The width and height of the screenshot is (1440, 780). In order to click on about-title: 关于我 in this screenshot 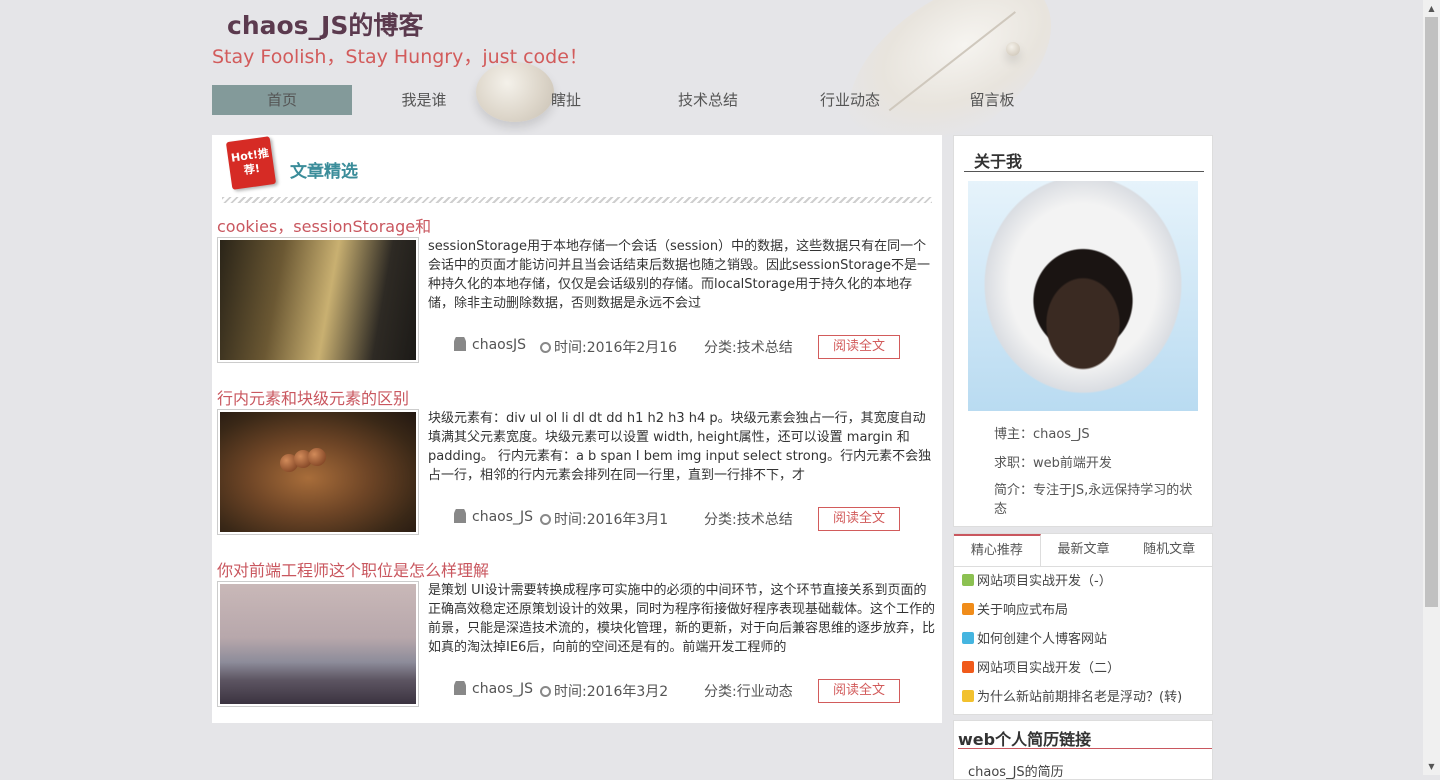, I will do `click(1084, 160)`.